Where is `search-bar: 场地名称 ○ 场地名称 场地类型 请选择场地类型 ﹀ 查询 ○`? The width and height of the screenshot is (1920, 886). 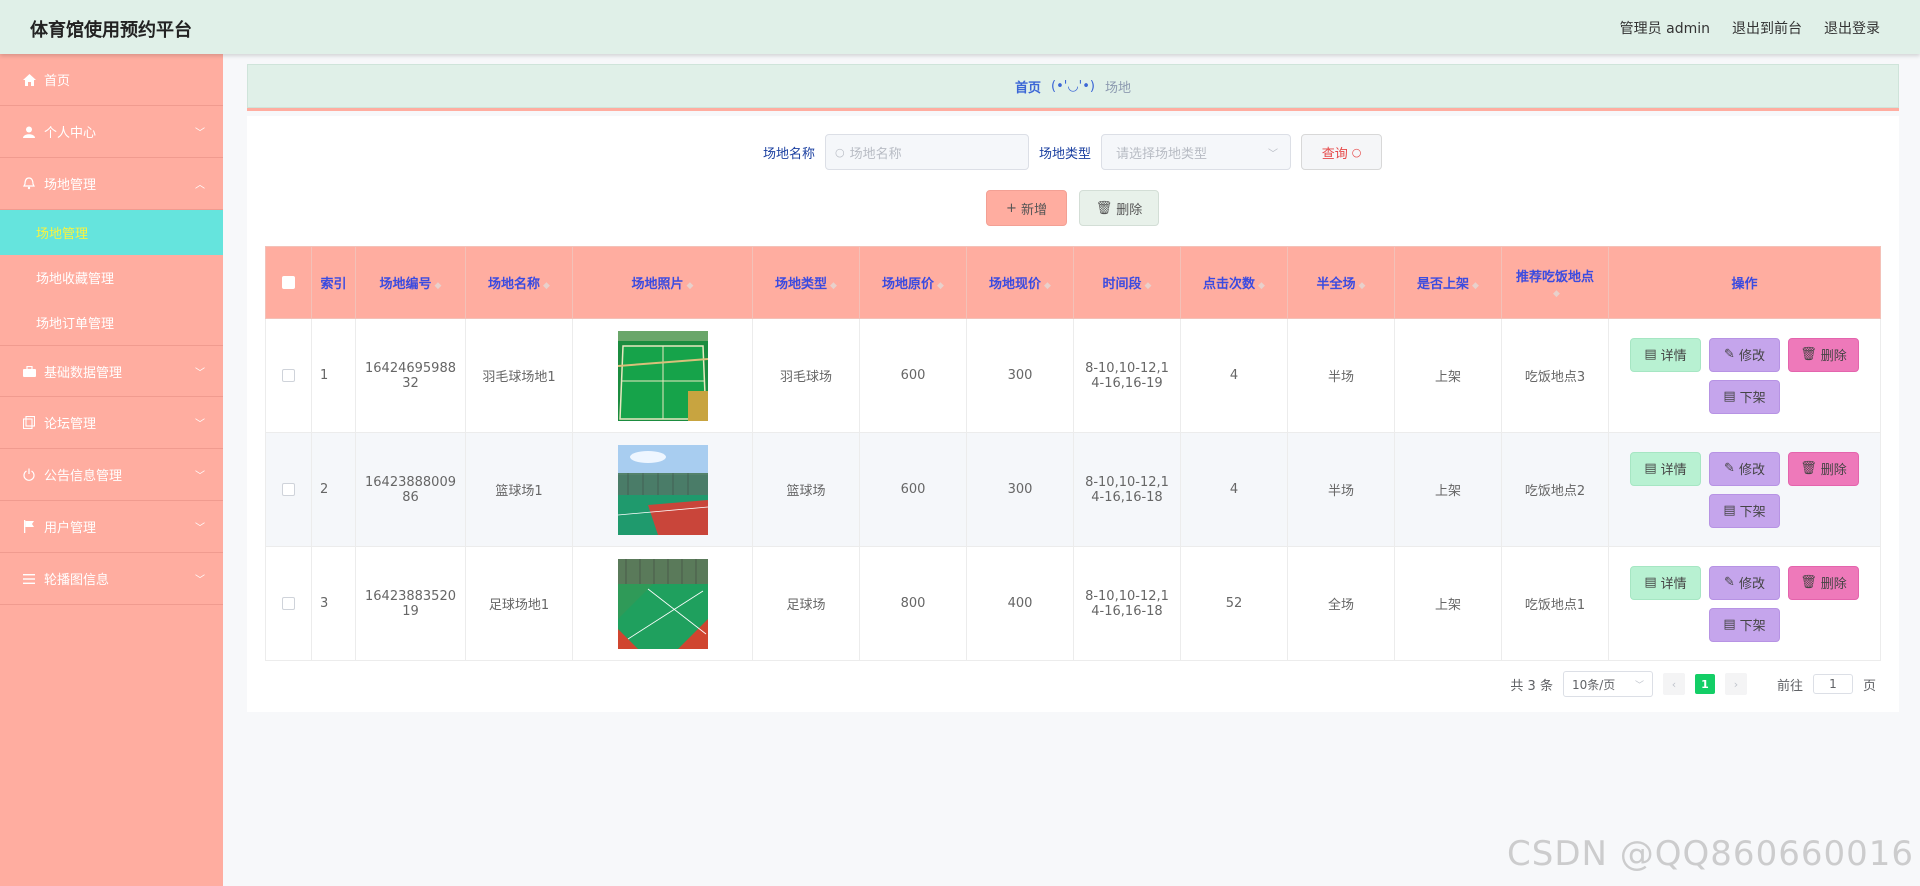
search-bar: 场地名称 ○ 场地名称 场地类型 请选择场地类型 ﹀ 查询 ○ is located at coordinates (1072, 152).